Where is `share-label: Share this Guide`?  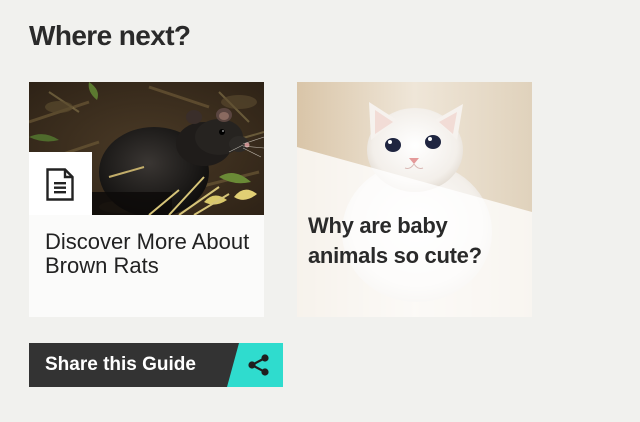 share-label: Share this Guide is located at coordinates (120, 364).